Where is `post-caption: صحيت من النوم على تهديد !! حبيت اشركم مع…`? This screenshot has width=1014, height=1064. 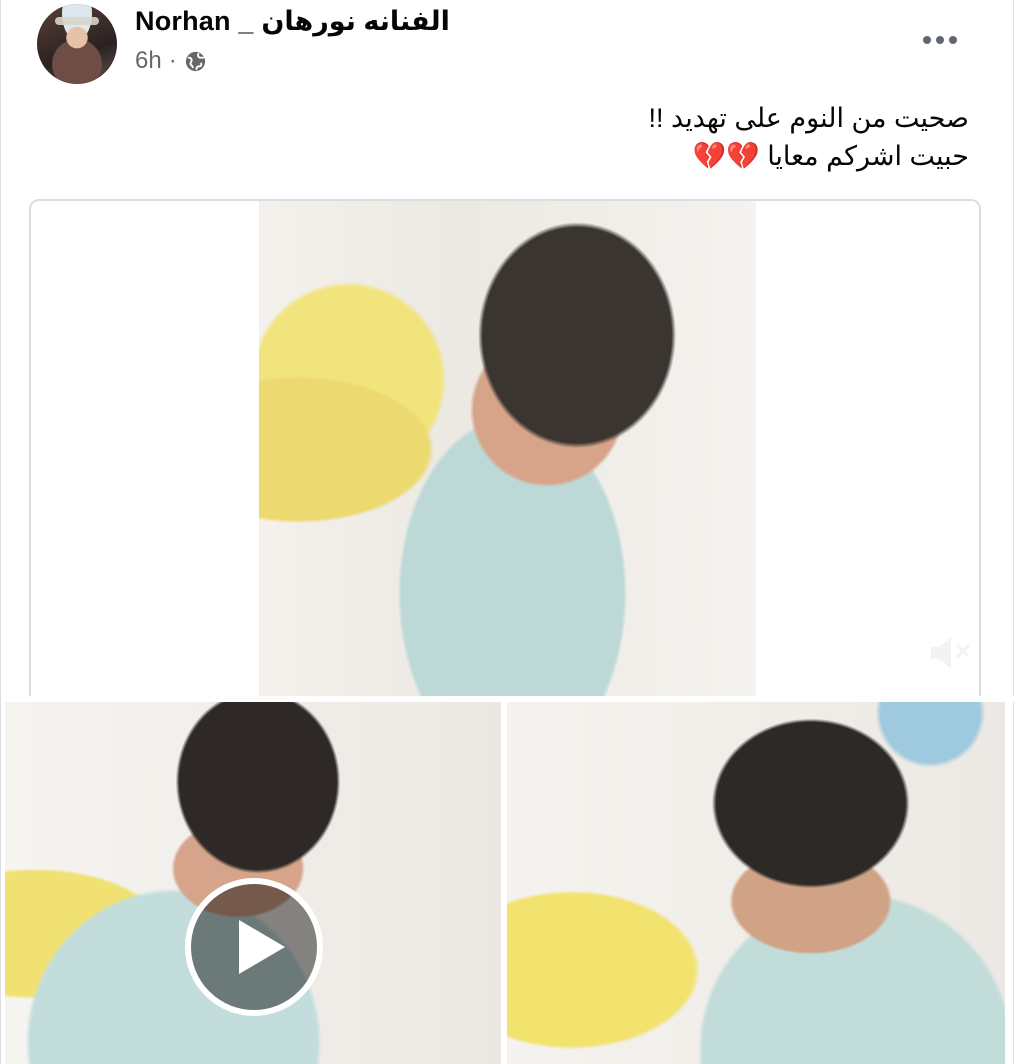
post-caption: صحيت من النوم على تهديد !! حبيت اشركم مع… is located at coordinates (619, 137).